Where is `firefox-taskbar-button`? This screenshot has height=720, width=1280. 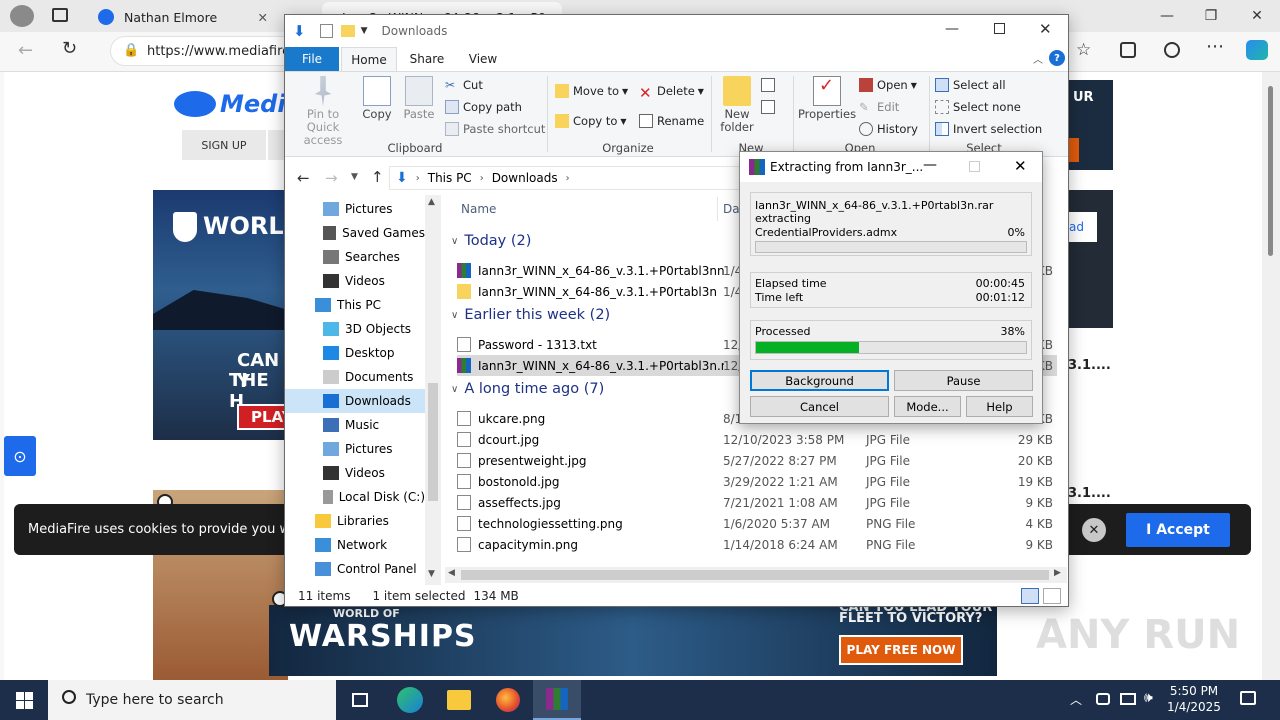
firefox-taskbar-button is located at coordinates (508, 700).